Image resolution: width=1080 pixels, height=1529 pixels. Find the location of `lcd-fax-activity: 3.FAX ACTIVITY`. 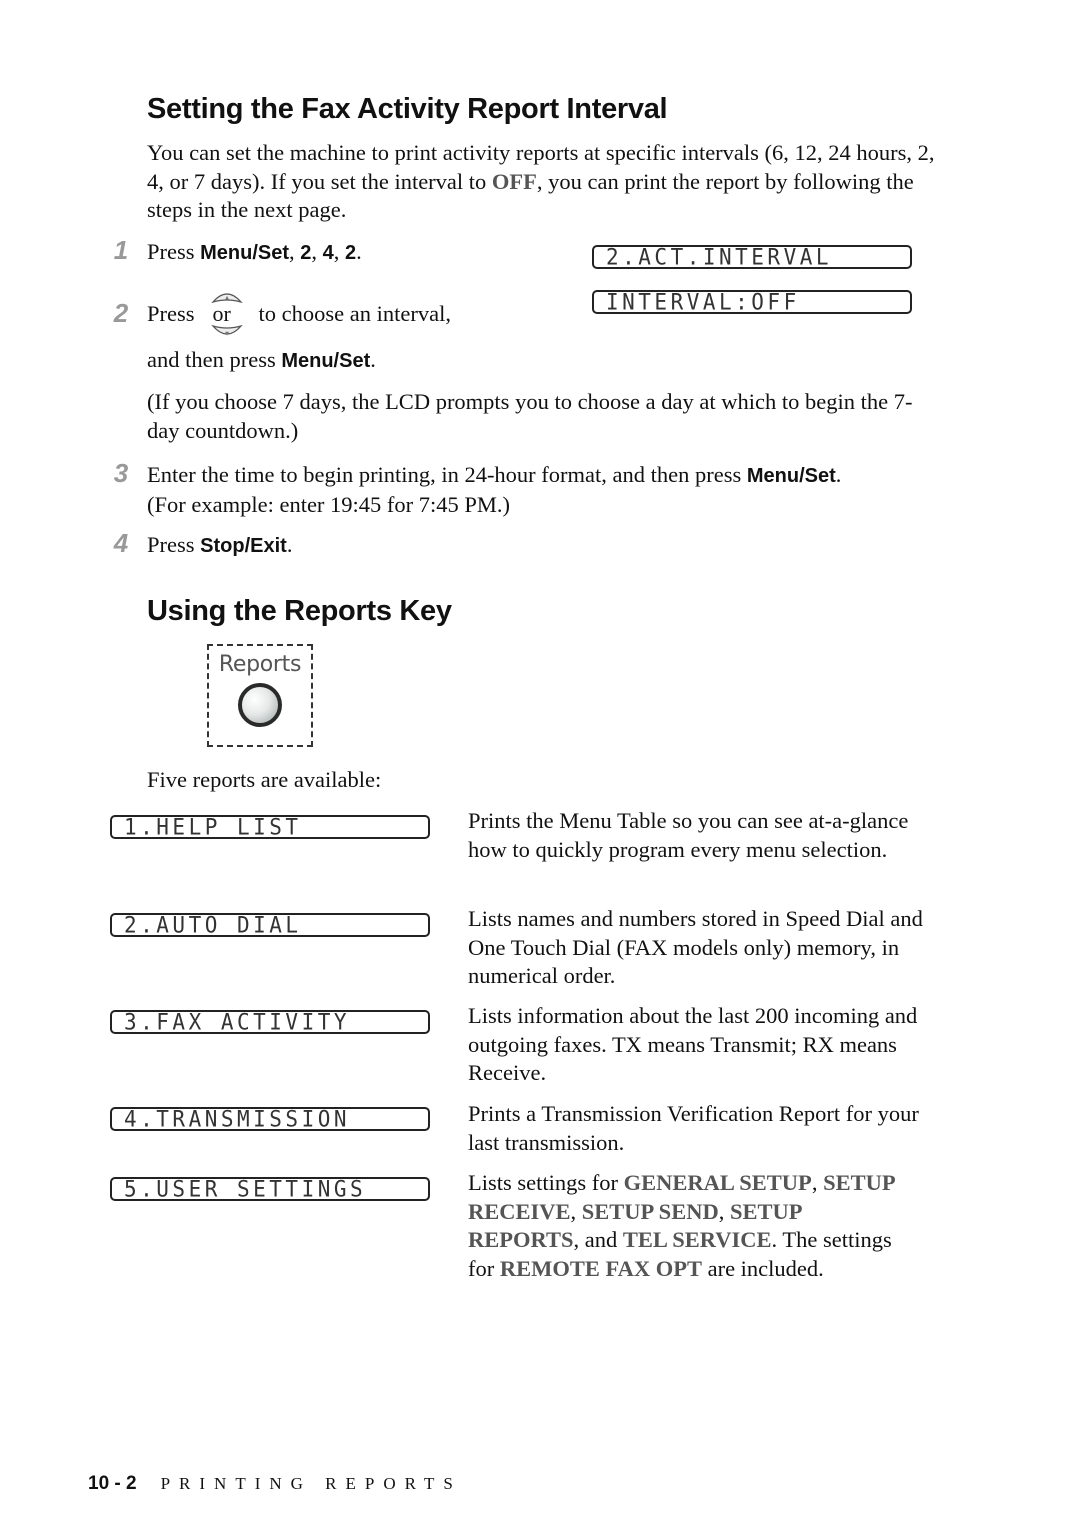

lcd-fax-activity: 3.FAX ACTIVITY is located at coordinates (270, 1022).